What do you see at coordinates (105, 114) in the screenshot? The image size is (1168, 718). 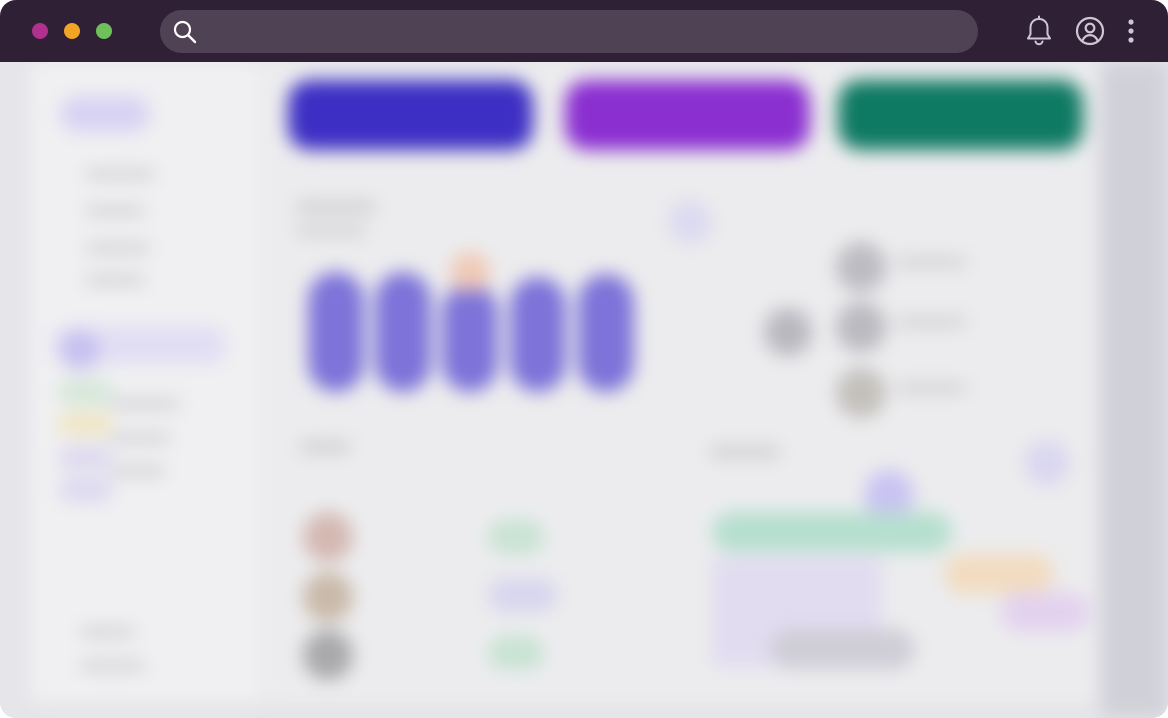 I see `sidebar-active-item` at bounding box center [105, 114].